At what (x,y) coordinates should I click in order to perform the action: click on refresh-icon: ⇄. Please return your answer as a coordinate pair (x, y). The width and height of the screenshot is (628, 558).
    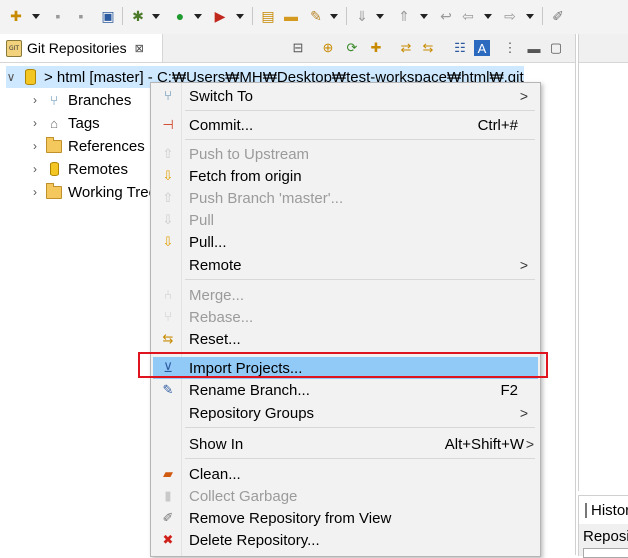
    Looking at the image, I should click on (406, 48).